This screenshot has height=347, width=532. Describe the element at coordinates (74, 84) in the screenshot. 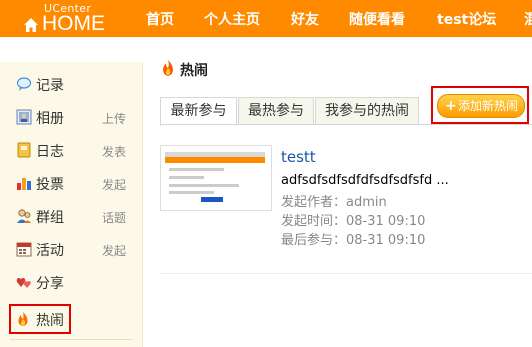

I see `sidebar-item-record: 记录` at that location.